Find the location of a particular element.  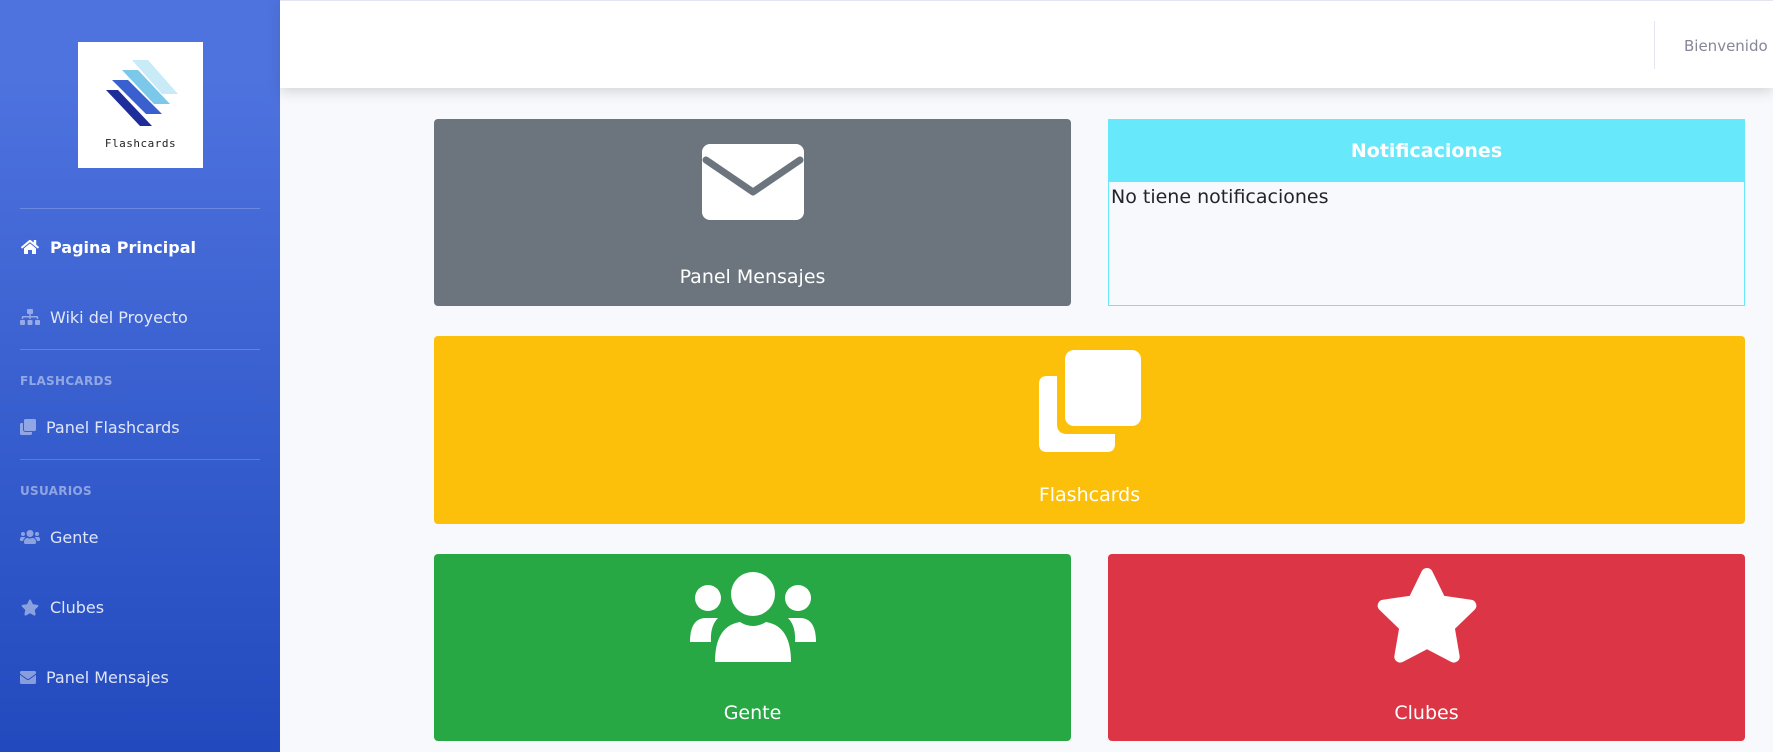

topbar: Bienvenido u is located at coordinates (1026, 44).